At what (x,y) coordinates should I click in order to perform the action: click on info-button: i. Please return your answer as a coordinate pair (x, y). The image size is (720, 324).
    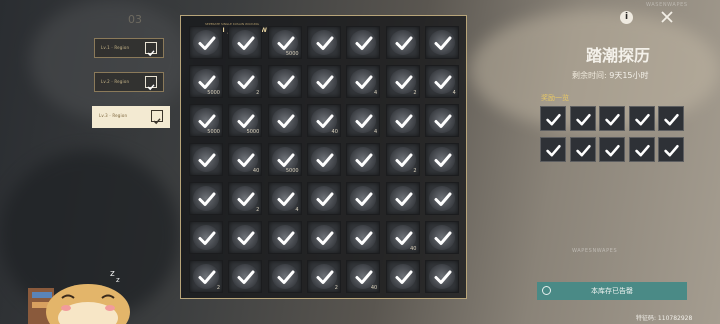
    Looking at the image, I should click on (626, 17).